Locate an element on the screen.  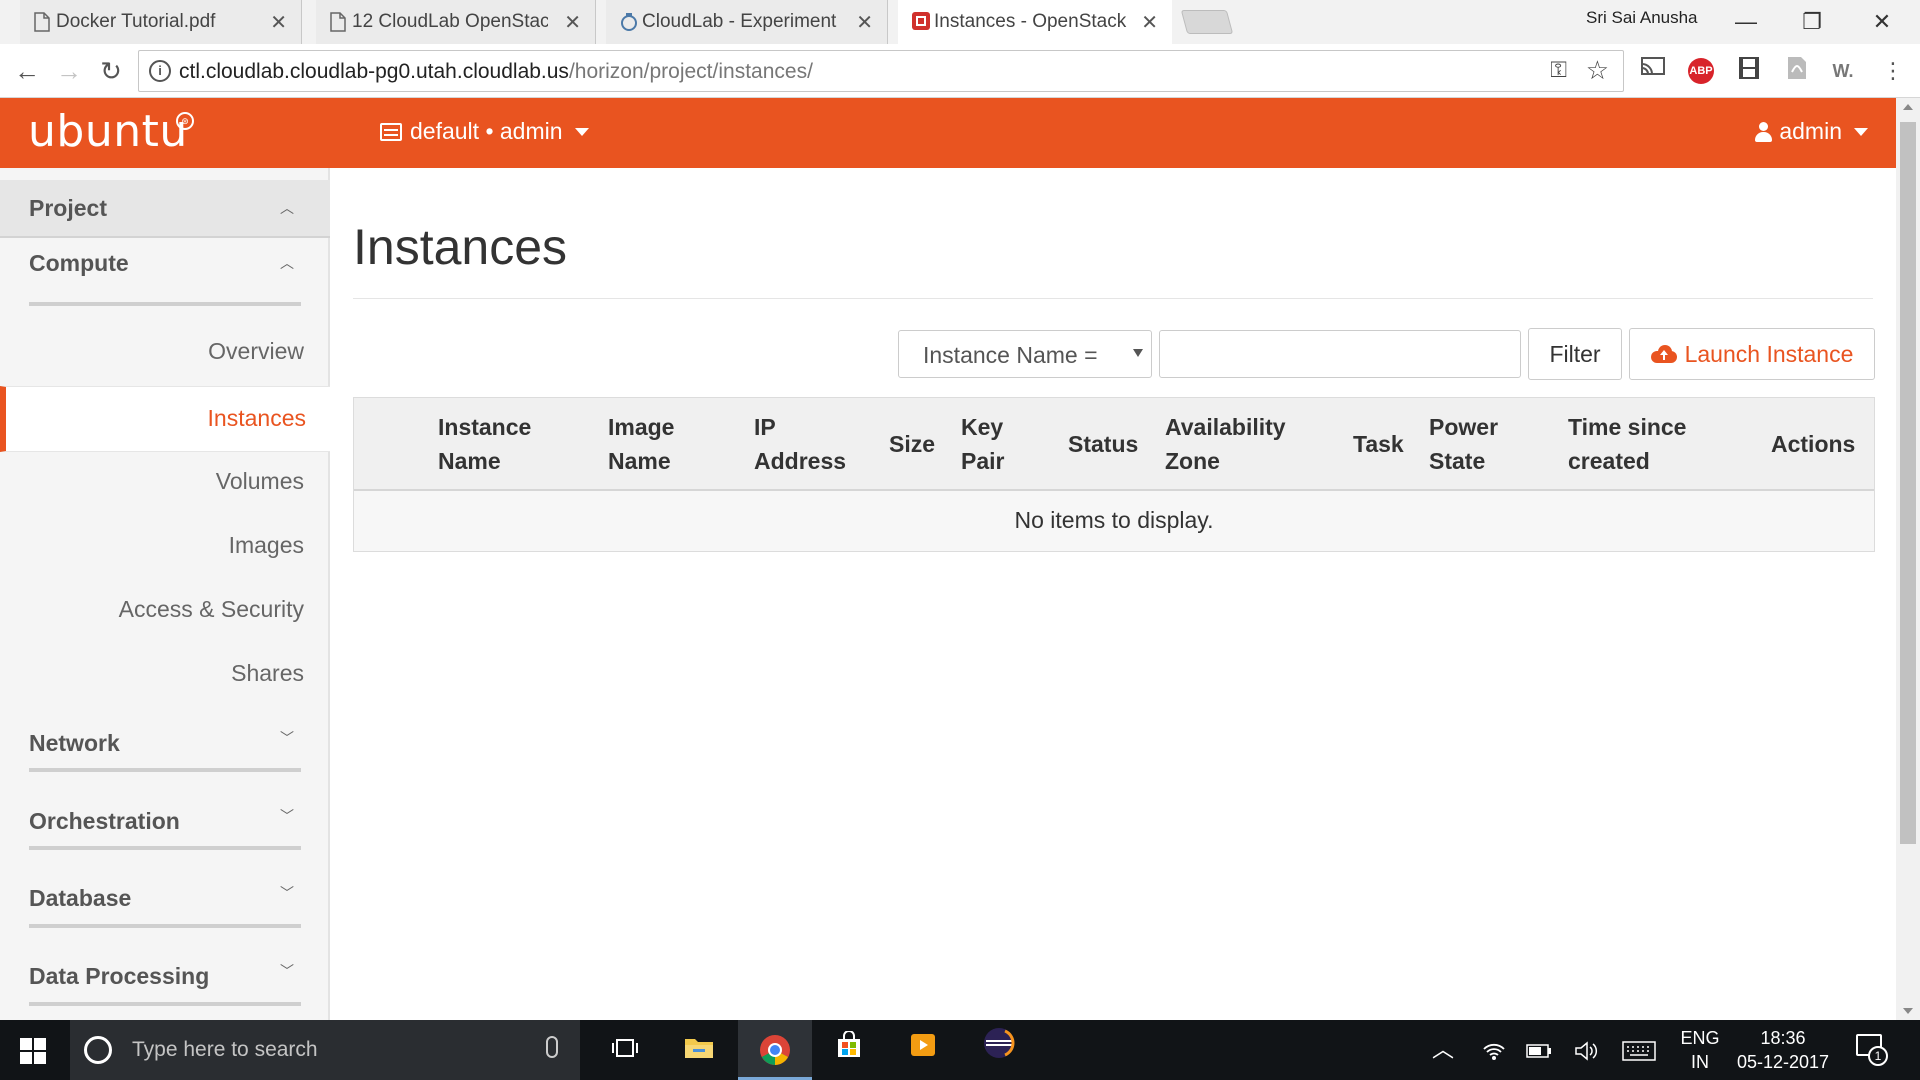
w-extension-icon: W. is located at coordinates (1843, 71).